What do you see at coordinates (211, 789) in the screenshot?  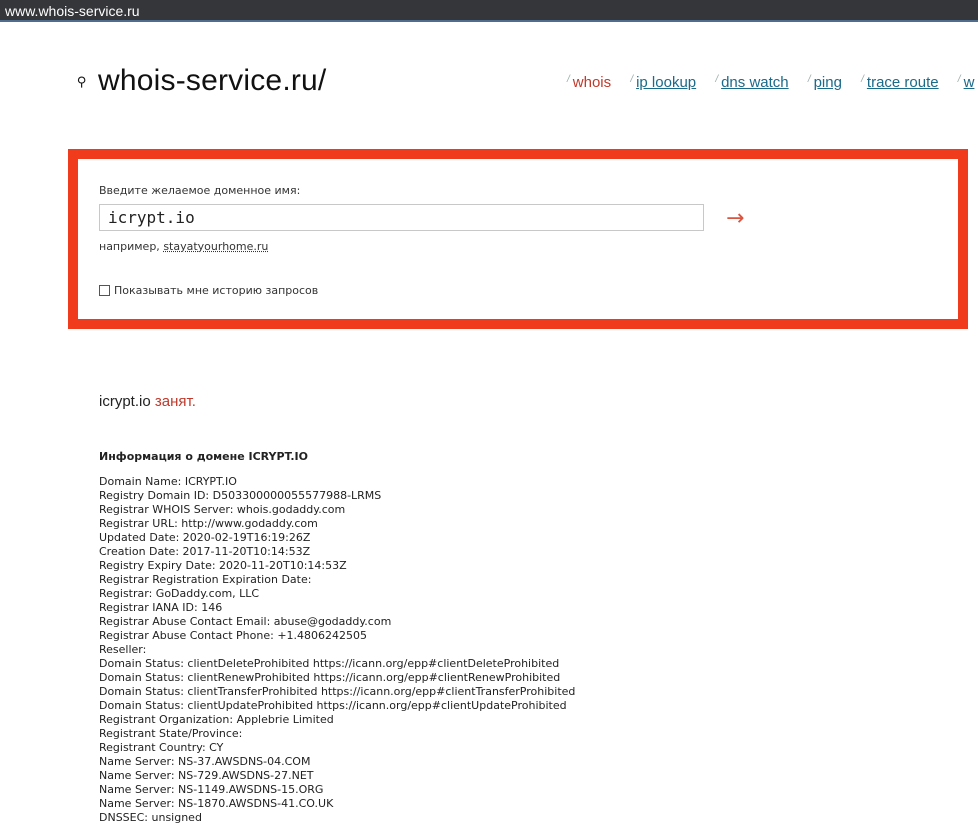 I see `whois-line: Name Server: NS-1149.AWSDNS-15.ORG` at bounding box center [211, 789].